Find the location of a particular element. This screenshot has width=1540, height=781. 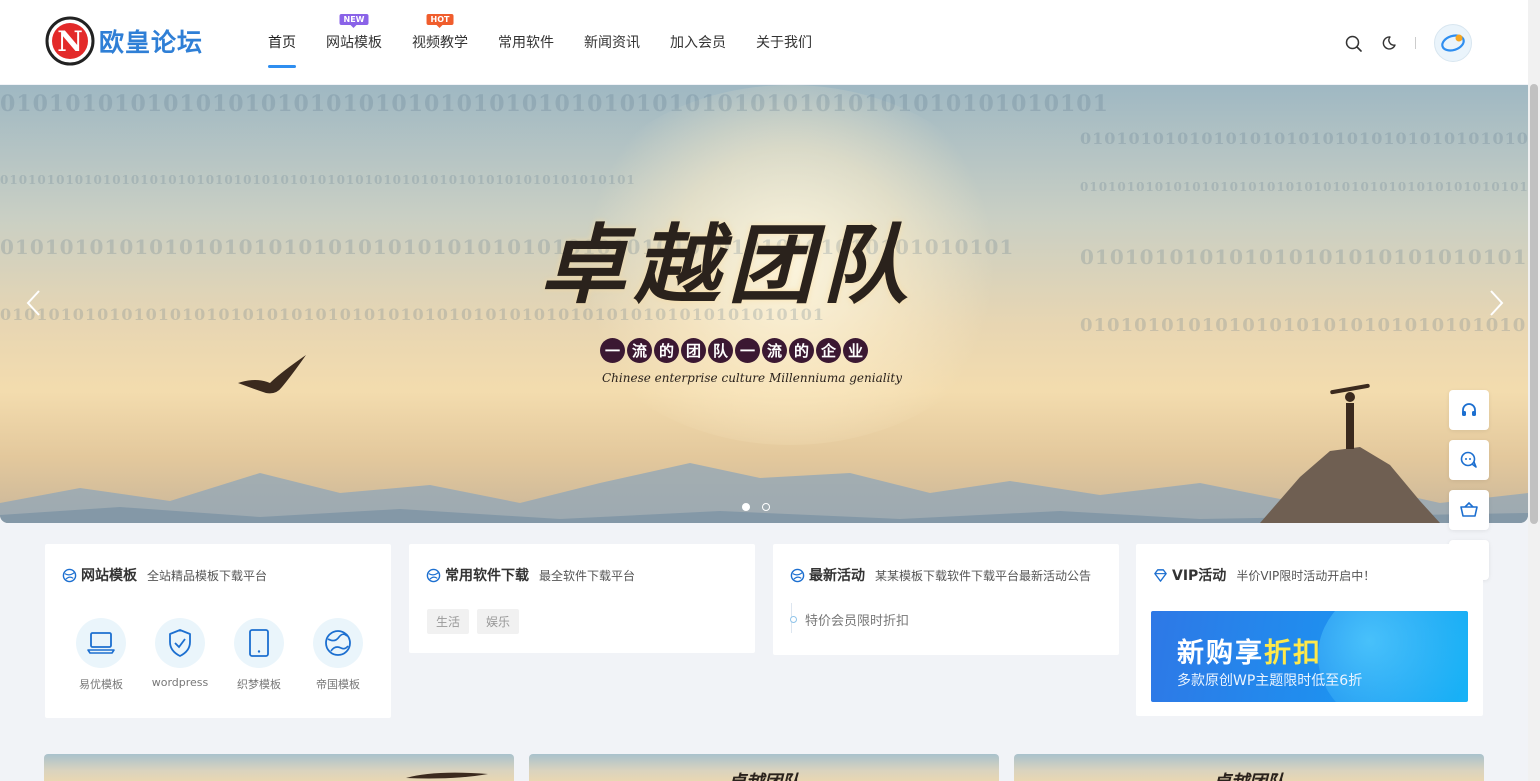

category-wordpress: wordpress is located at coordinates (180, 655).